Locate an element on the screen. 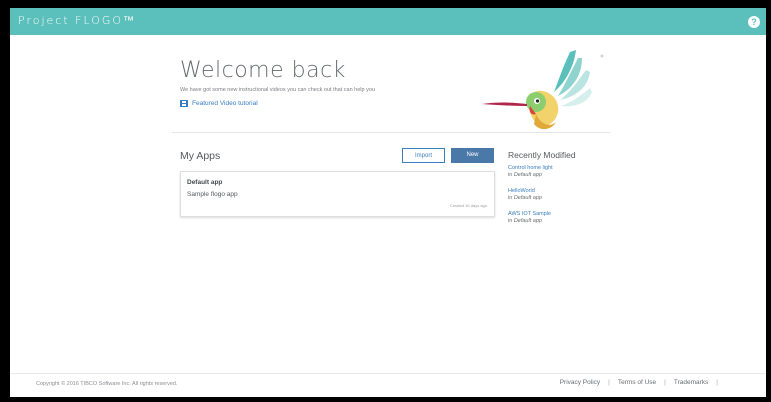 The height and width of the screenshot is (402, 771). hummingbird-logo is located at coordinates (543, 90).